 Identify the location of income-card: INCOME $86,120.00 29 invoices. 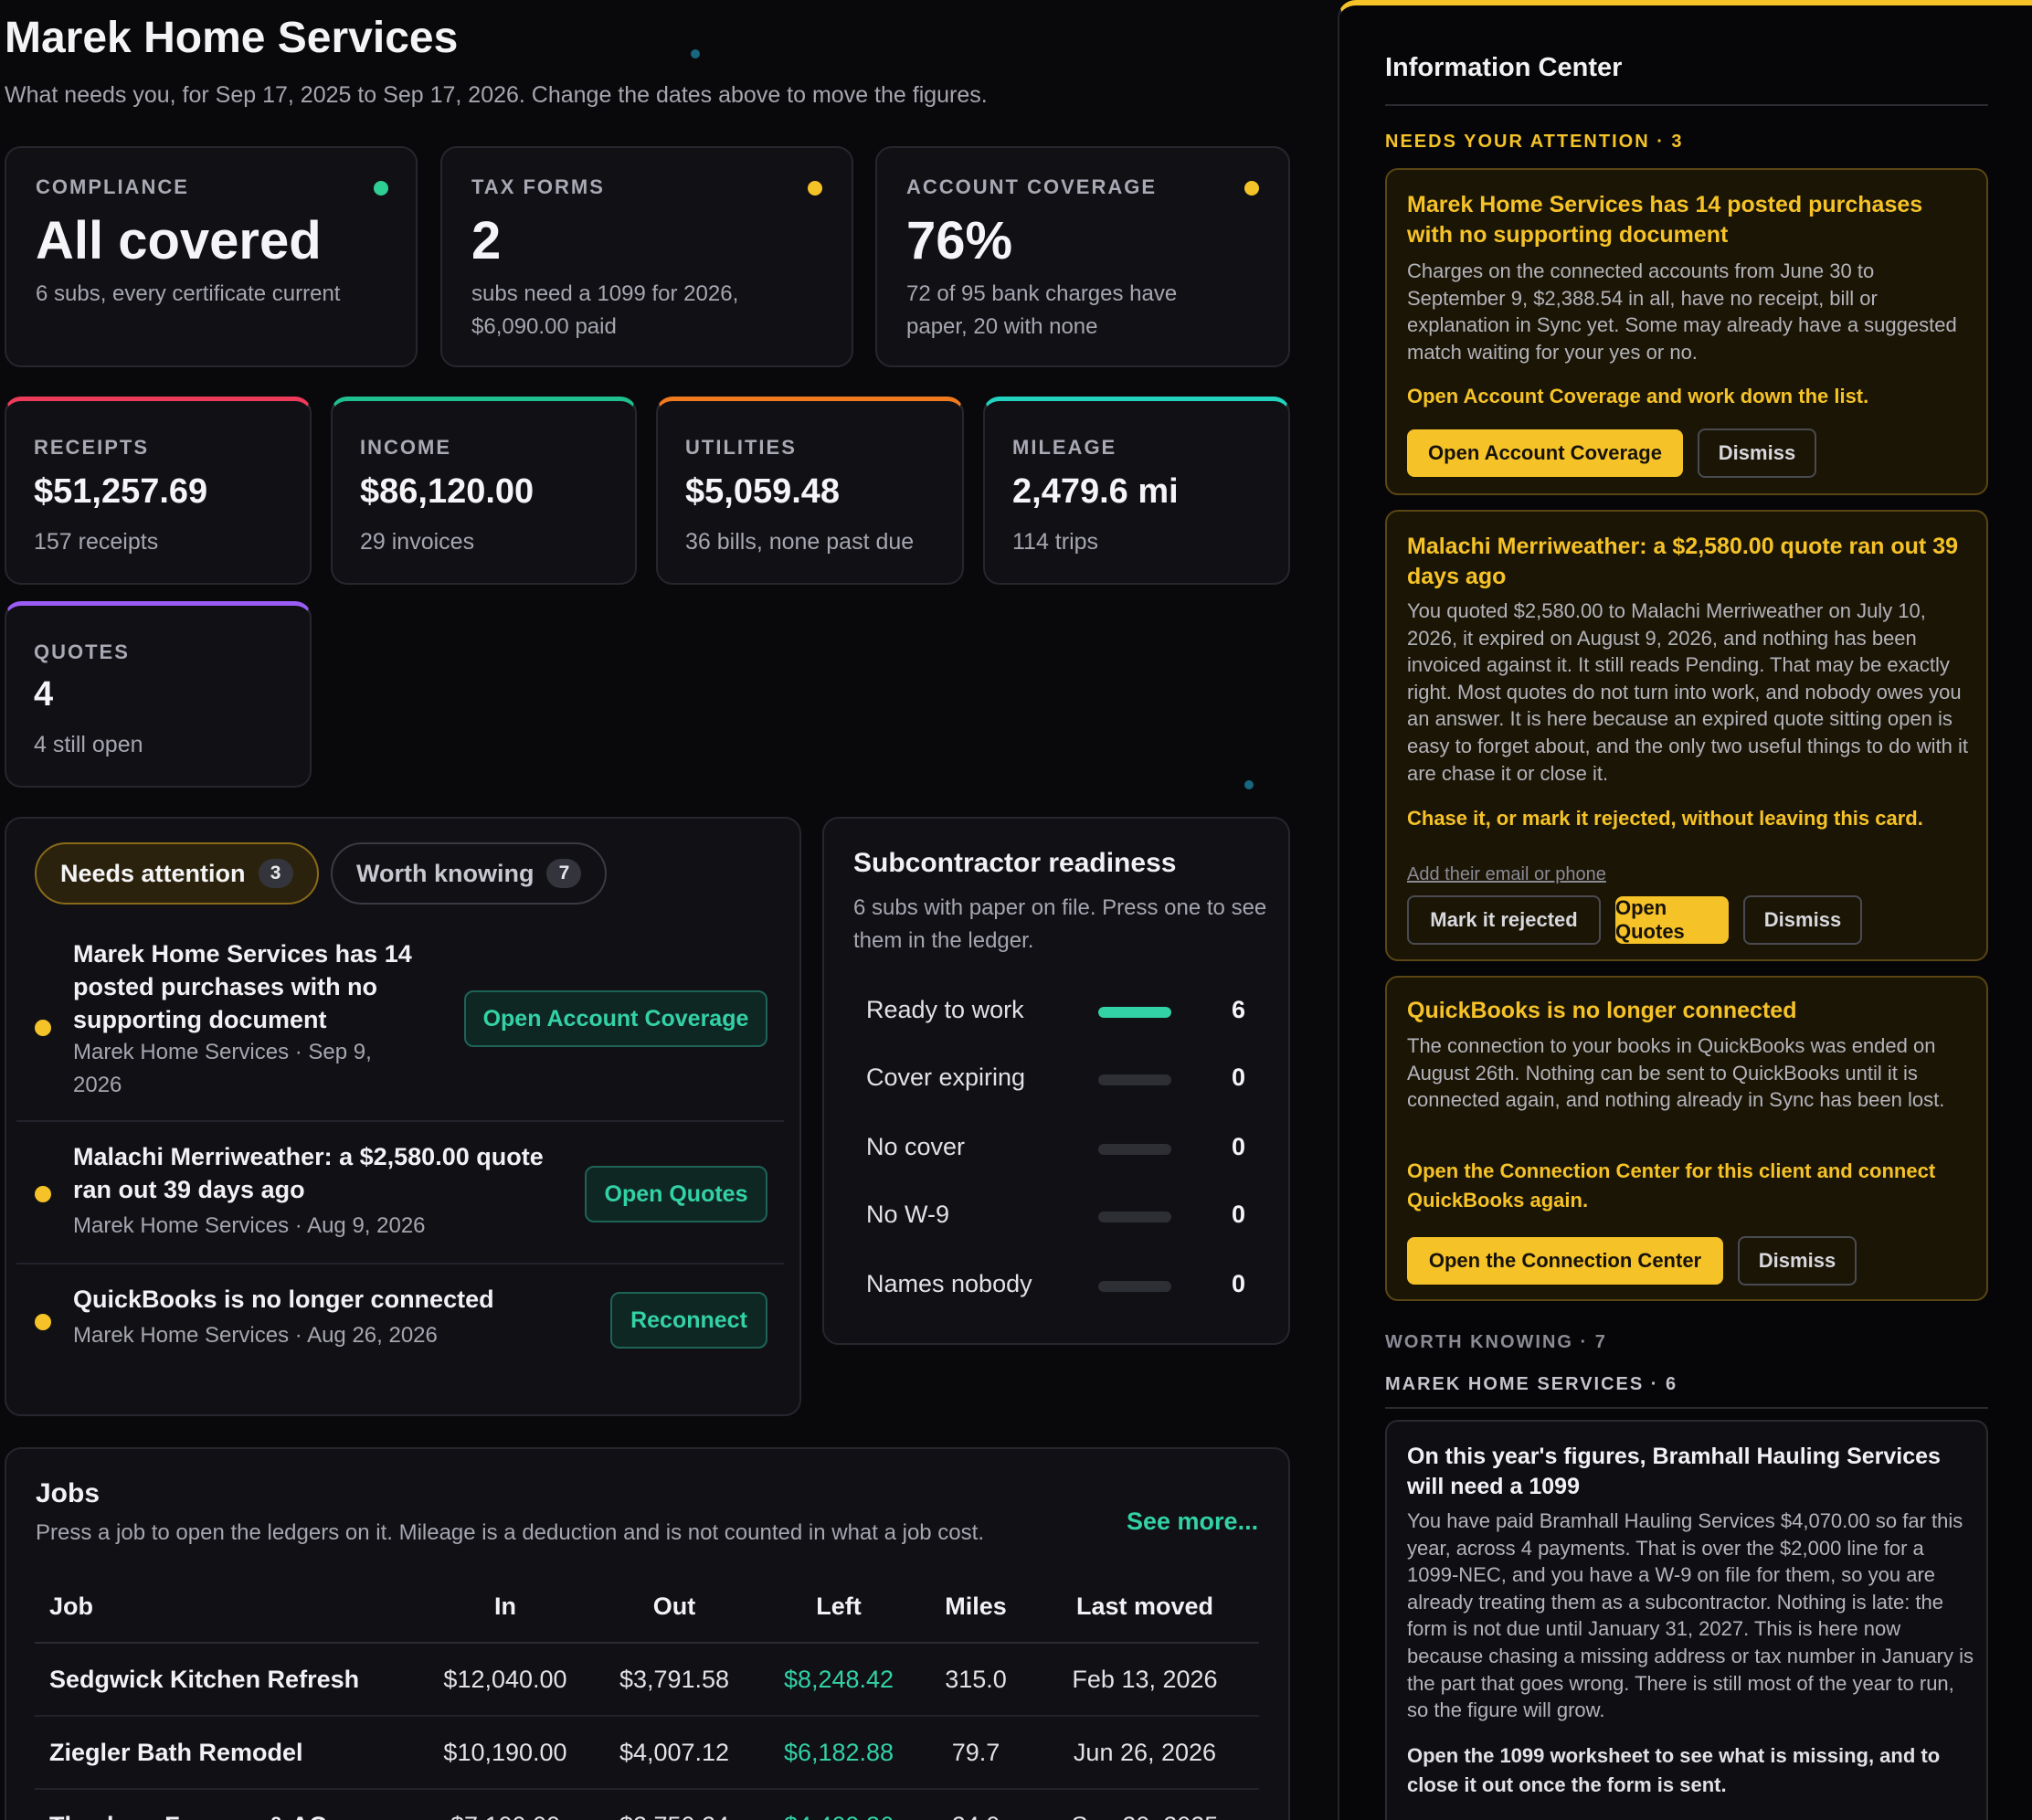
(484, 491).